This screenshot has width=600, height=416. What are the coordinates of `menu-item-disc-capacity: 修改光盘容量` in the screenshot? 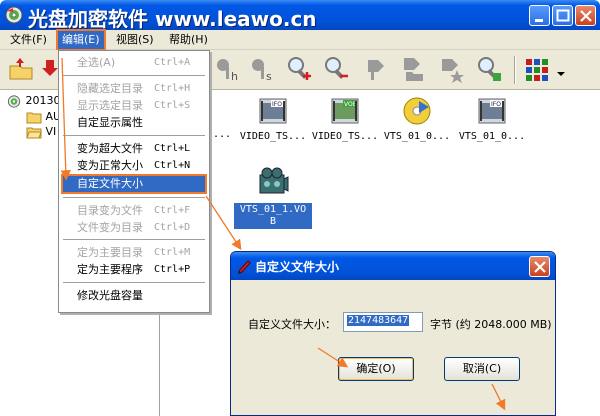 It's located at (134, 296).